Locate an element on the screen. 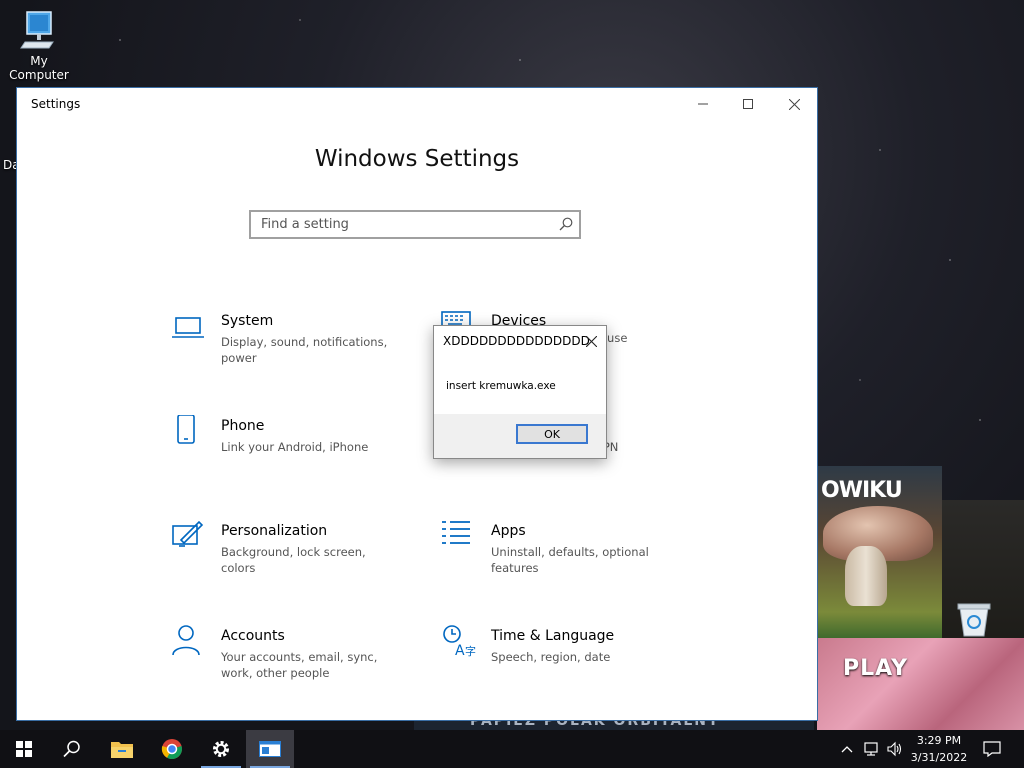 The height and width of the screenshot is (768, 1024). tile-title: Time & Language is located at coordinates (553, 636).